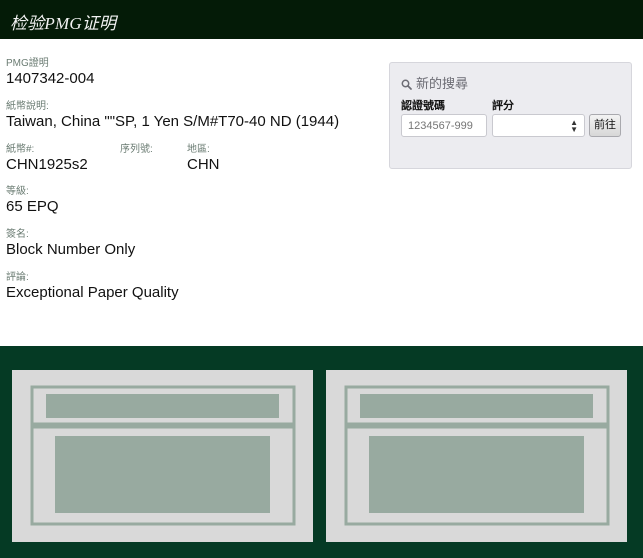 This screenshot has width=643, height=558. I want to click on new-search-heading: 新的搜尋, so click(434, 83).